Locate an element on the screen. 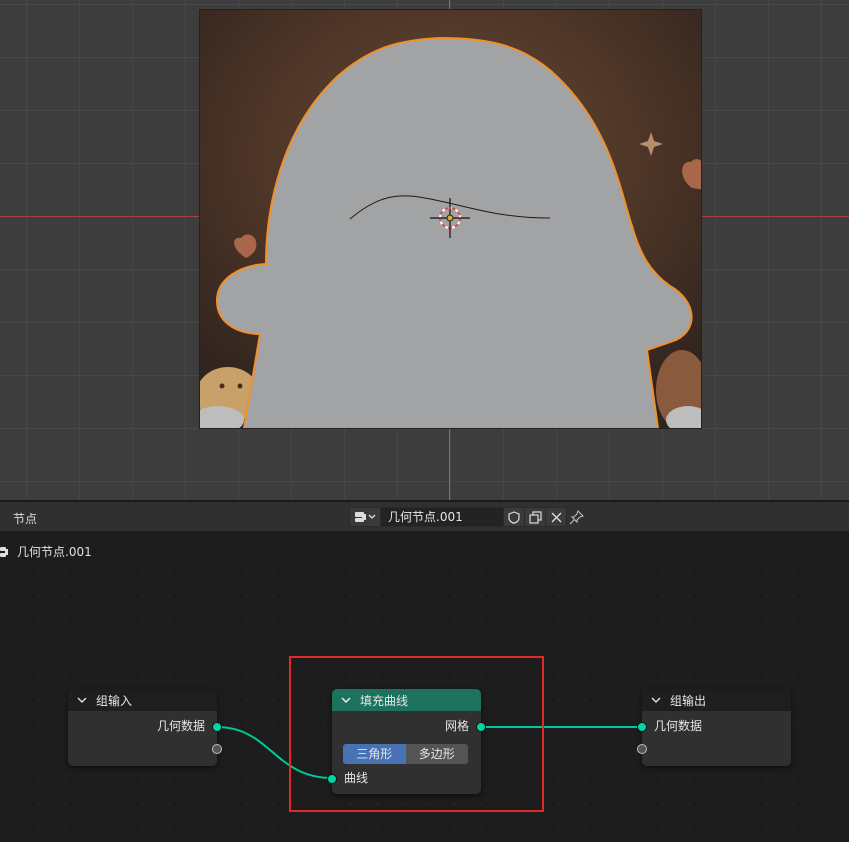 This screenshot has height=842, width=849. node-header: 组输出 is located at coordinates (716, 700).